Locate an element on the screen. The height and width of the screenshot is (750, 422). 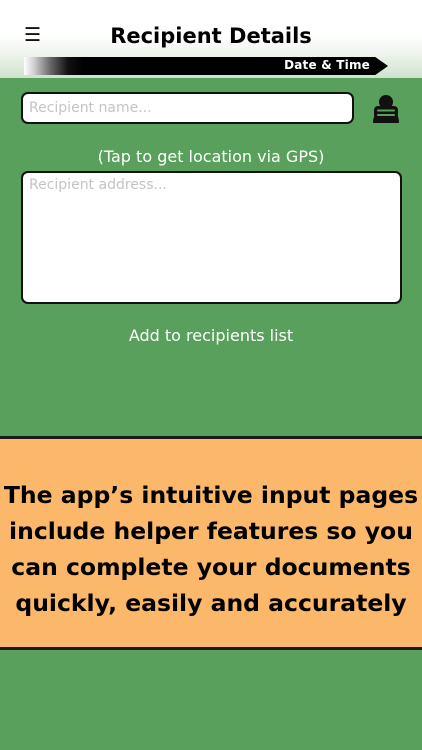
promo-line: The app’s intuitive input pages is located at coordinates (211, 495).